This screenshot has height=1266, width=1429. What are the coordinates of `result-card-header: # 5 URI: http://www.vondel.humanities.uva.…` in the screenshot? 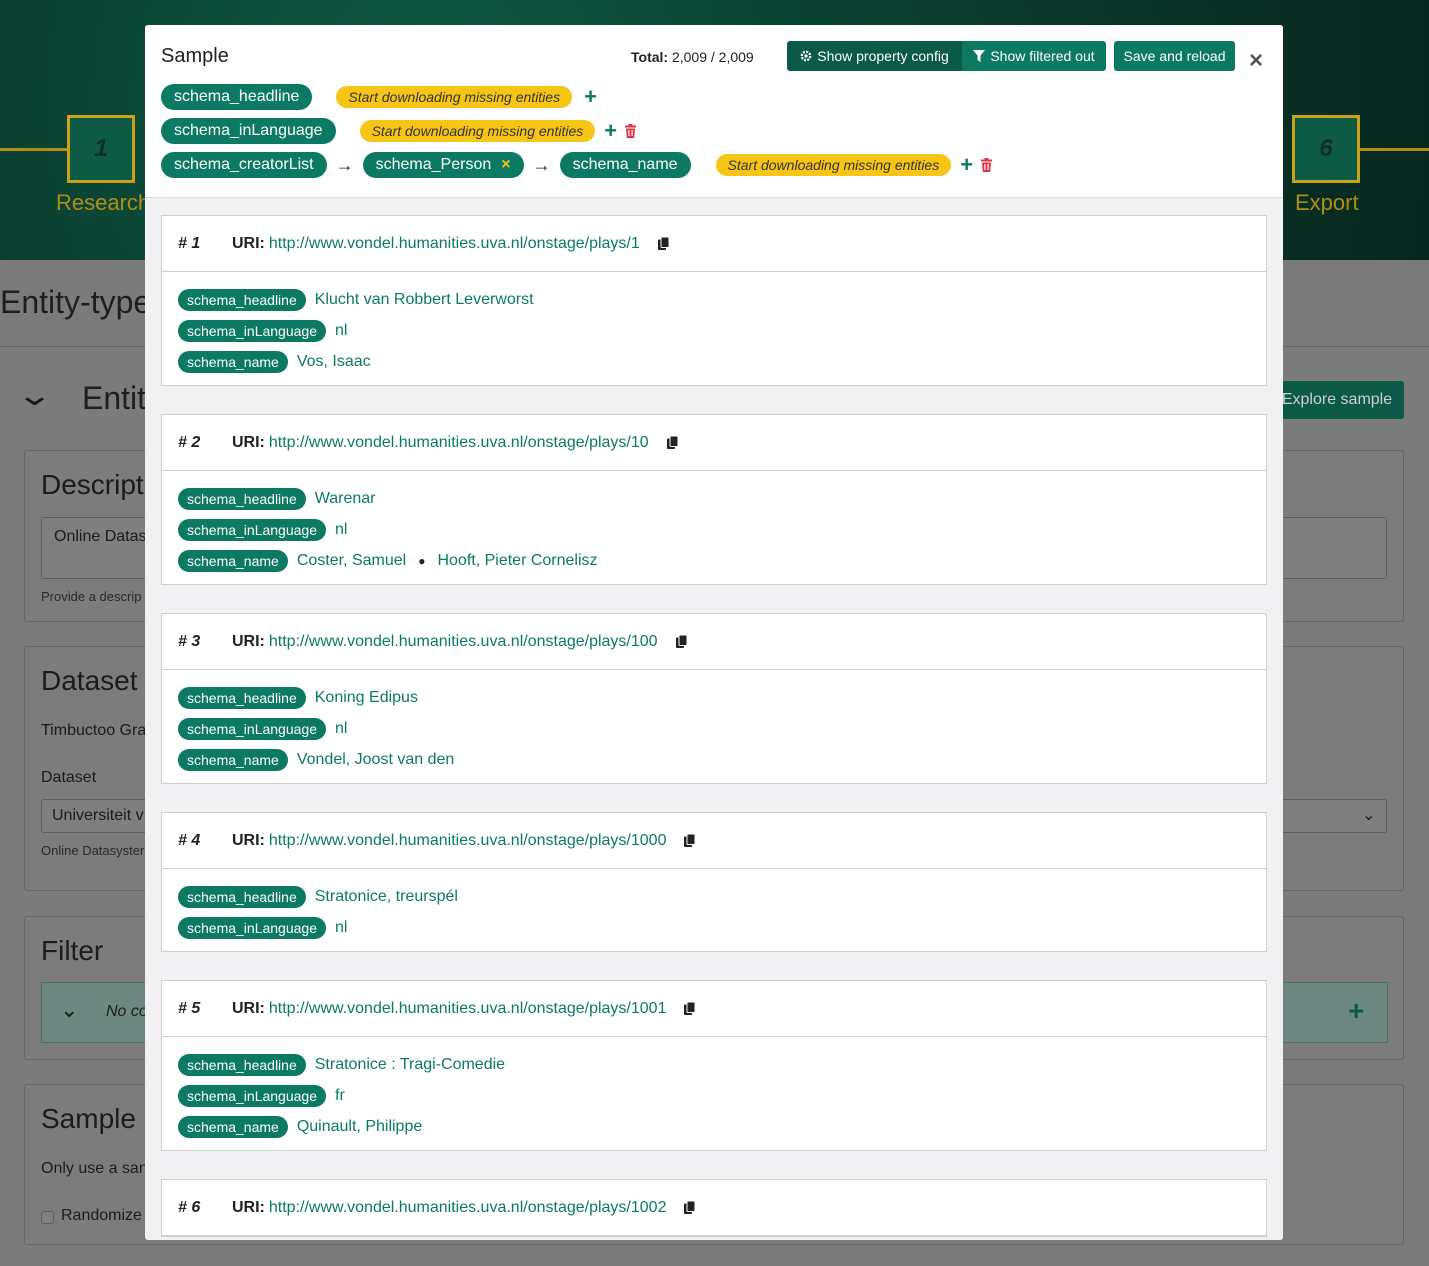 It's located at (714, 1009).